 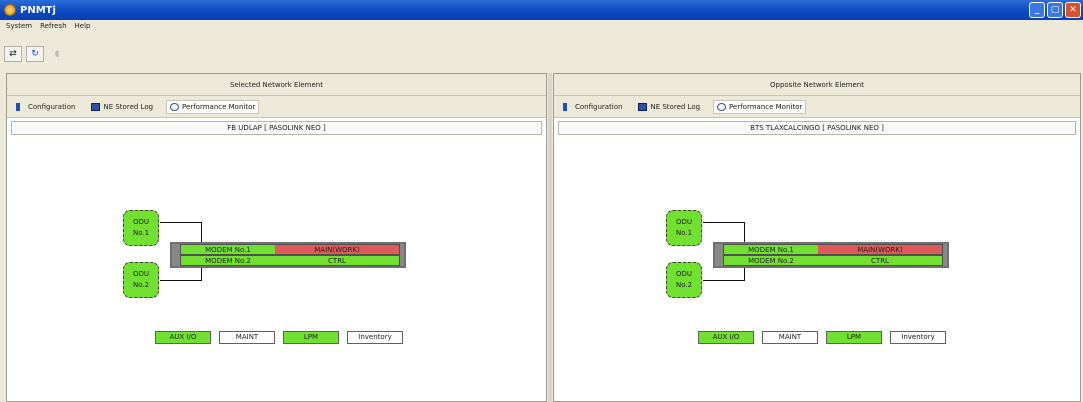 I want to click on refresh-icon: ↻, so click(x=35, y=54).